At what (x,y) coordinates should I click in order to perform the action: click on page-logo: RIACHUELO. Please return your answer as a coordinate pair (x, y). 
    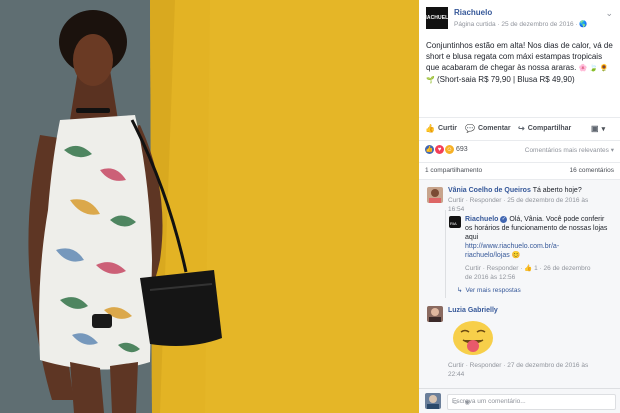
    Looking at the image, I should click on (437, 18).